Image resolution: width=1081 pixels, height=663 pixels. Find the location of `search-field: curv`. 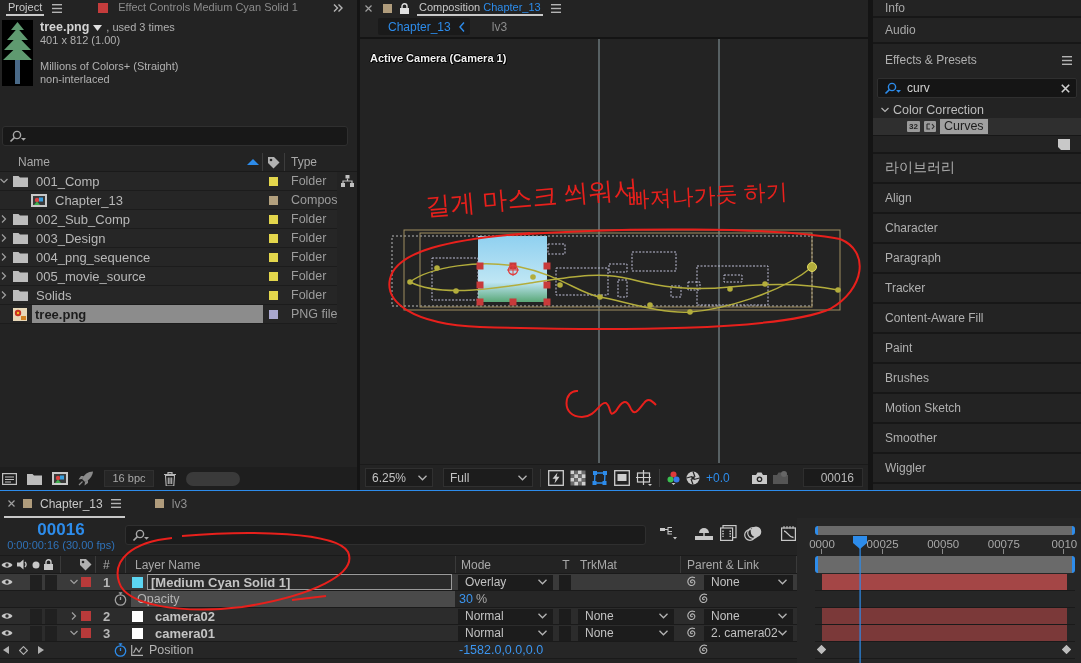

search-field: curv is located at coordinates (977, 88).